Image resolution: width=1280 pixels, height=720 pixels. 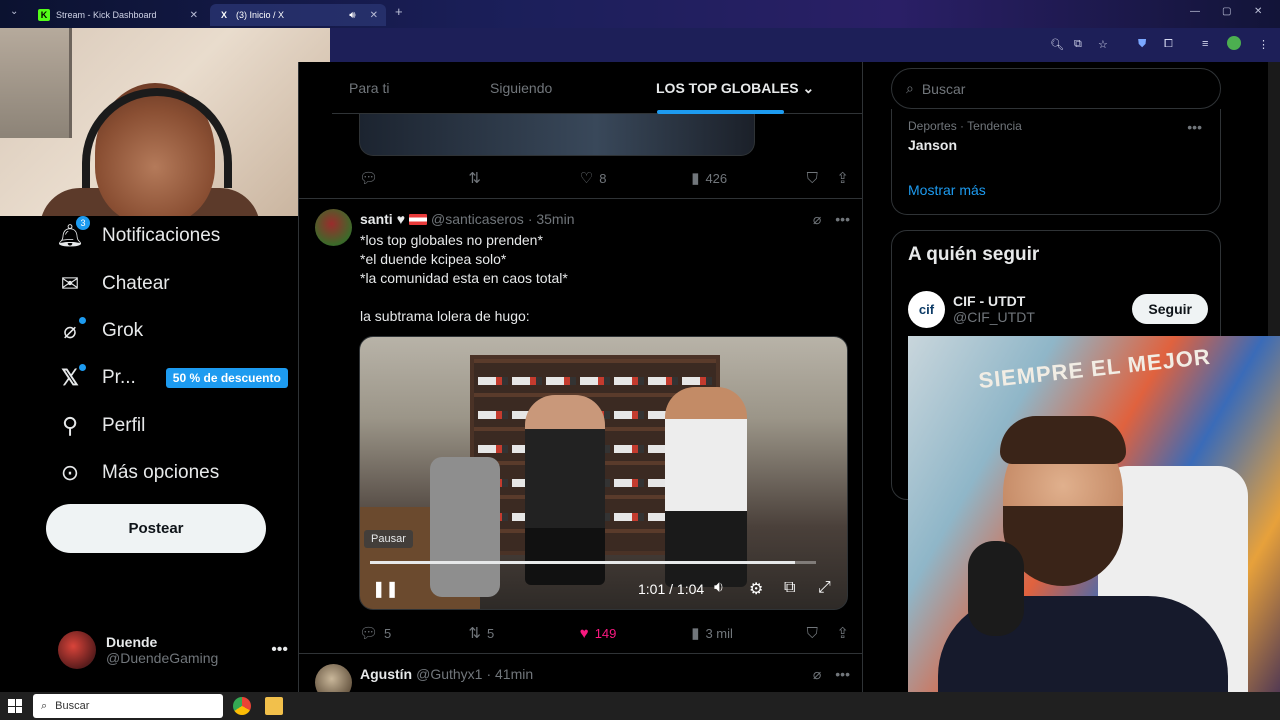 I want to click on tab-list-chevron-icon: ⌄, so click(x=14, y=11).